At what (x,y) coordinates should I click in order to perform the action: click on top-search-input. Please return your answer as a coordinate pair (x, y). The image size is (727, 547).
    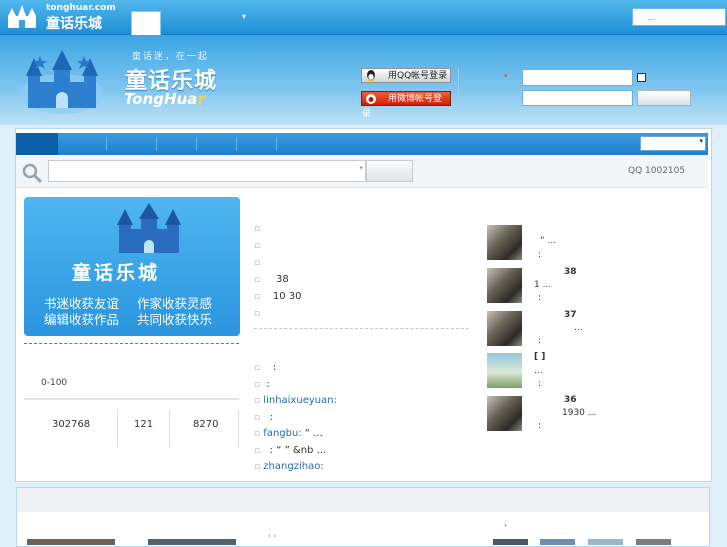
    Looking at the image, I should click on (679, 17).